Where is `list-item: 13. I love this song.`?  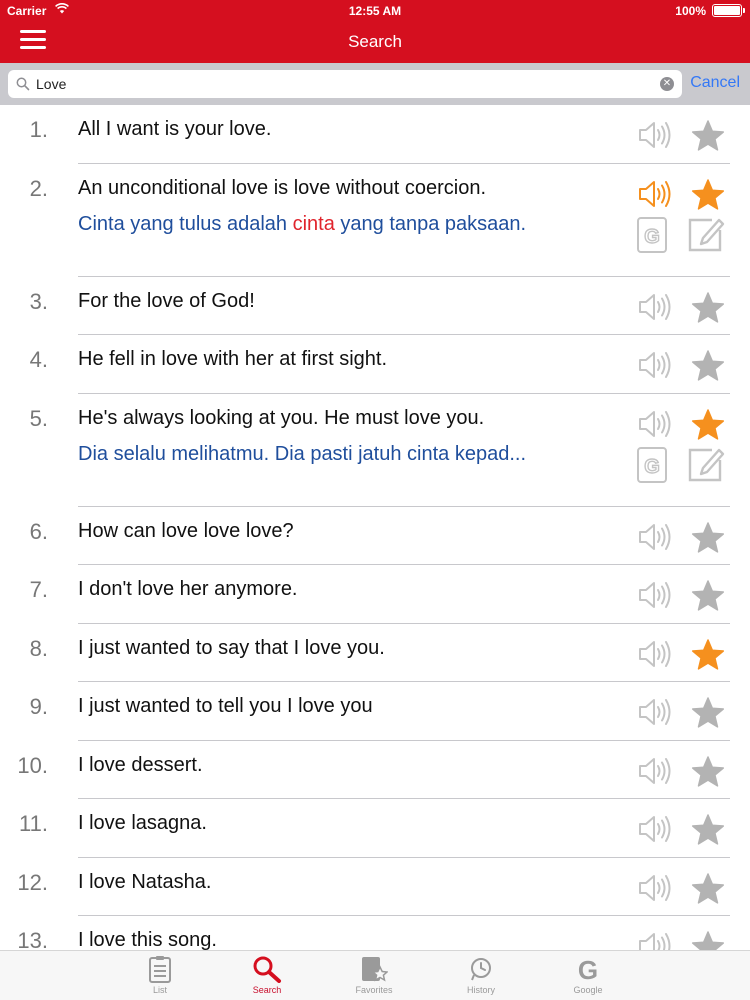
list-item: 13. I love this song. is located at coordinates (375, 933).